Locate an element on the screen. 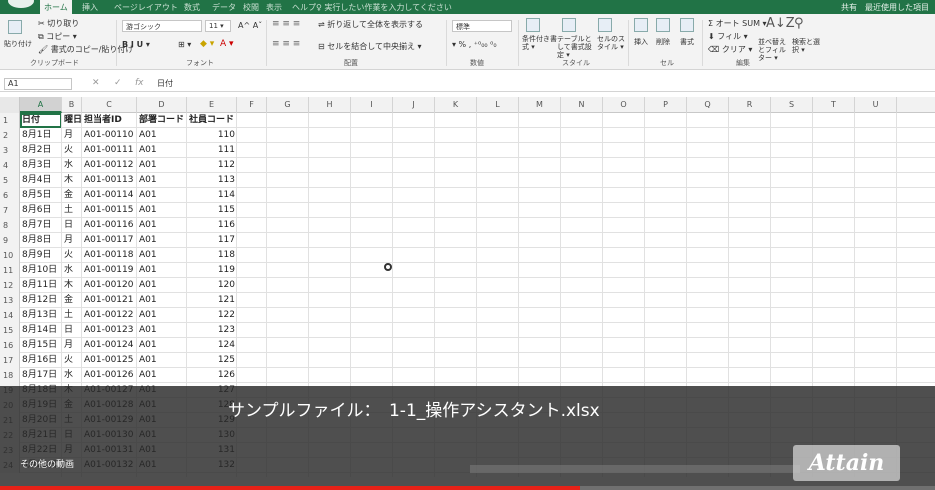 The width and height of the screenshot is (935, 490). cell-a13: 8月12日 is located at coordinates (41, 300).